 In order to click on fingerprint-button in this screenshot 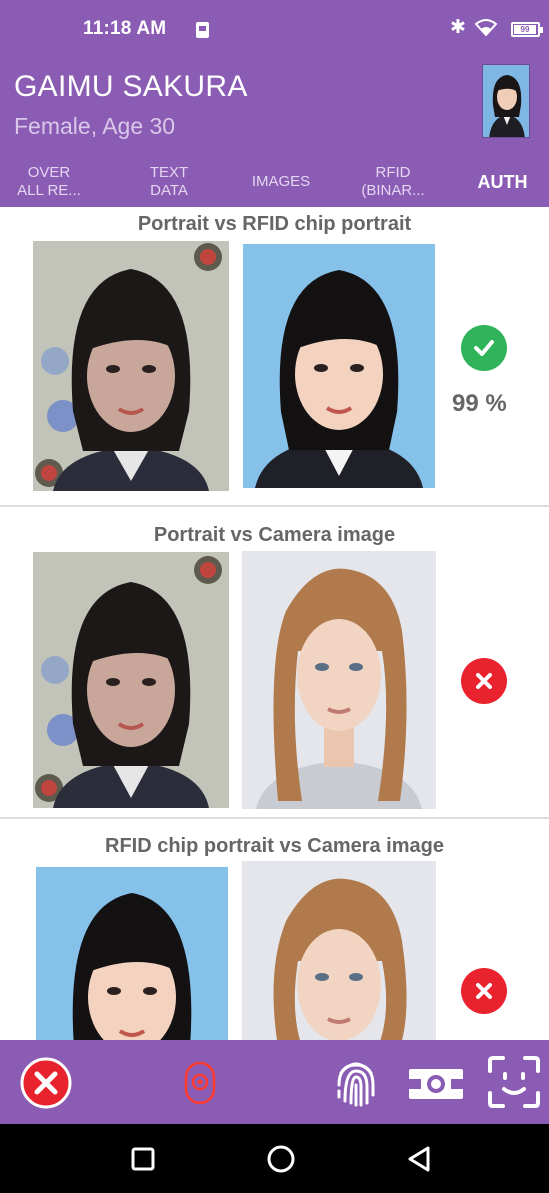, I will do `click(356, 1082)`.